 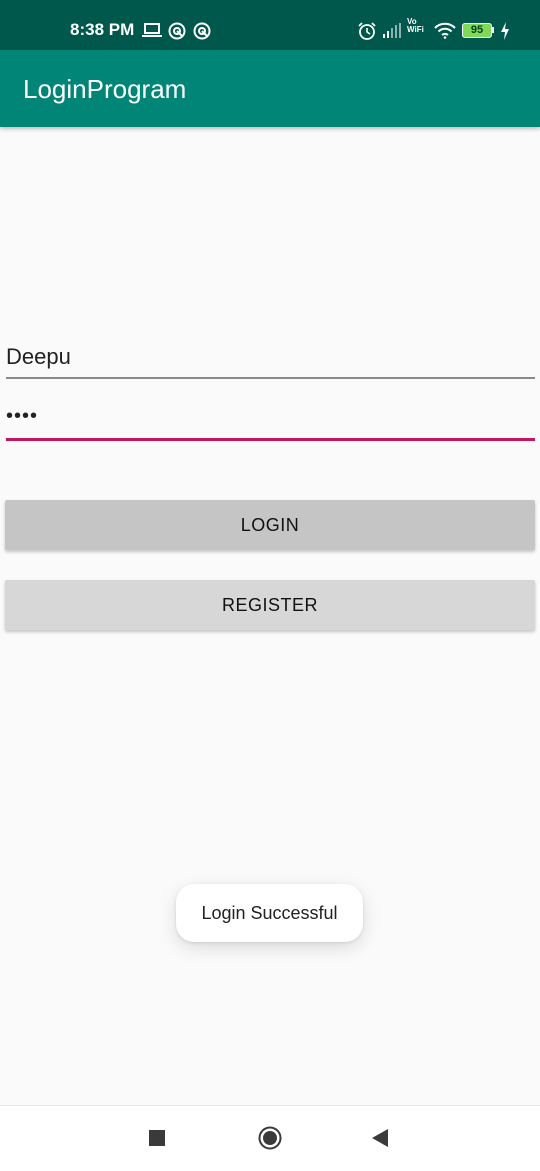 What do you see at coordinates (157, 1138) in the screenshot?
I see `recent-apps-icon` at bounding box center [157, 1138].